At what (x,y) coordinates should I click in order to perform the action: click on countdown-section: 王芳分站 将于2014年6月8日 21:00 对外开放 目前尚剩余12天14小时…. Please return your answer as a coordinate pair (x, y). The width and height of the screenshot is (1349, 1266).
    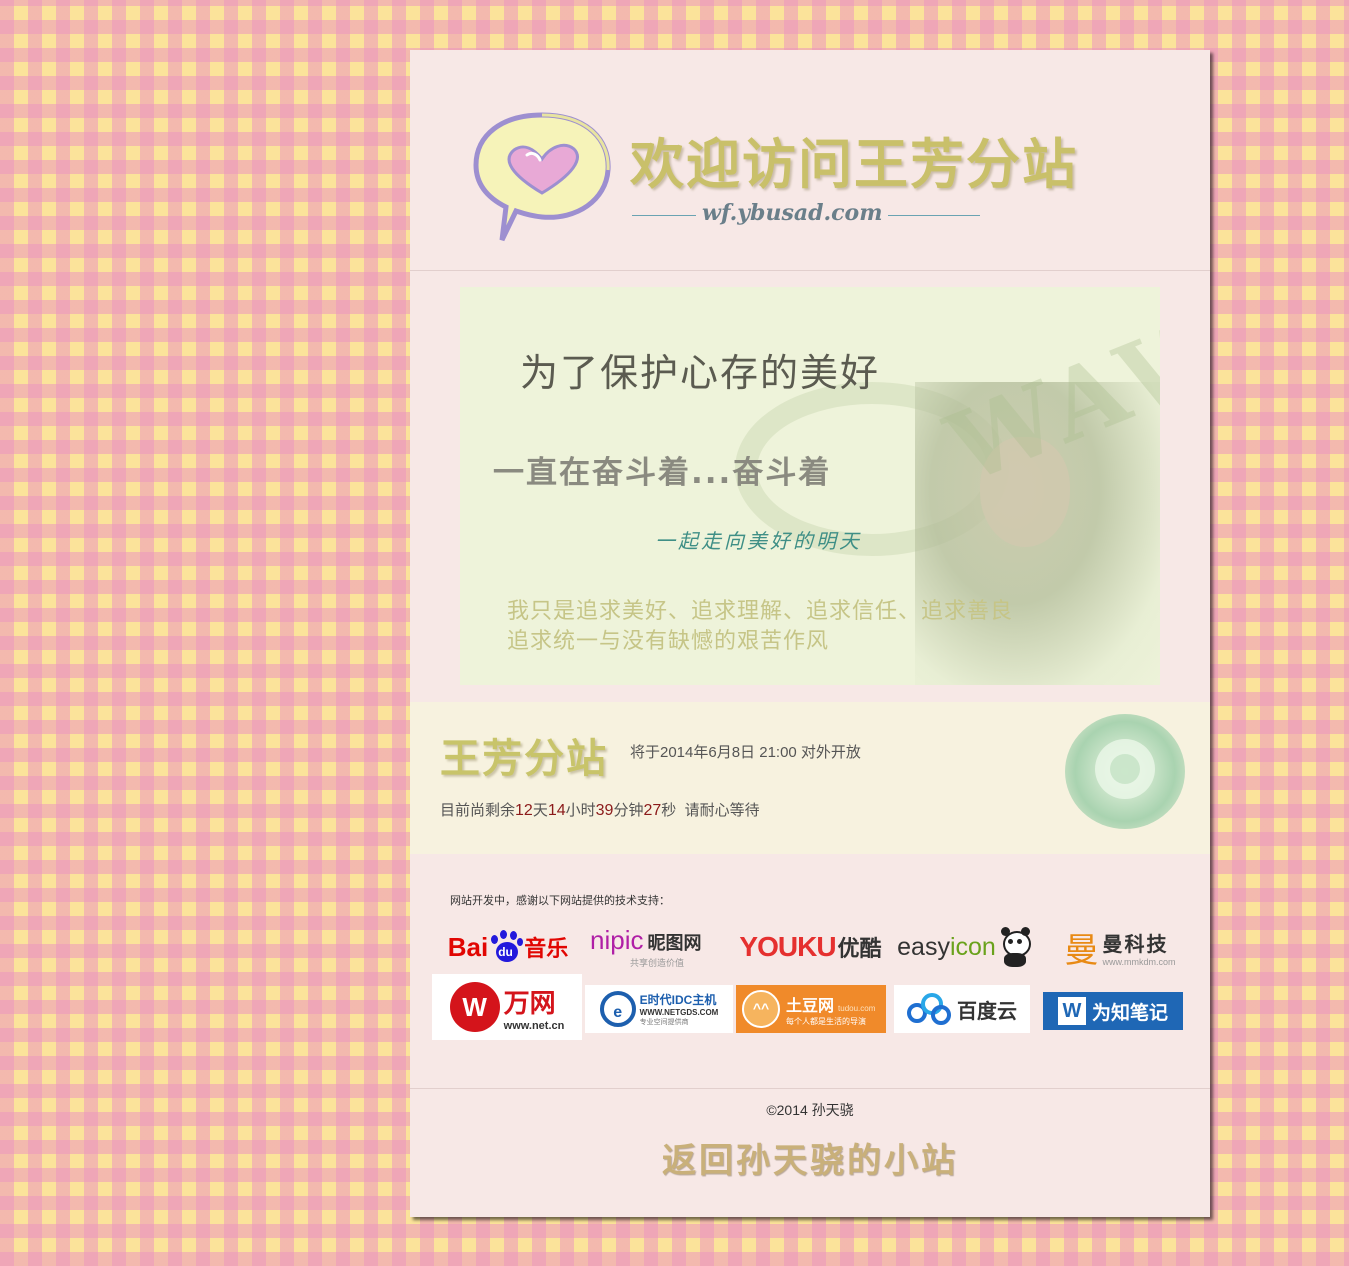
    Looking at the image, I should click on (810, 778).